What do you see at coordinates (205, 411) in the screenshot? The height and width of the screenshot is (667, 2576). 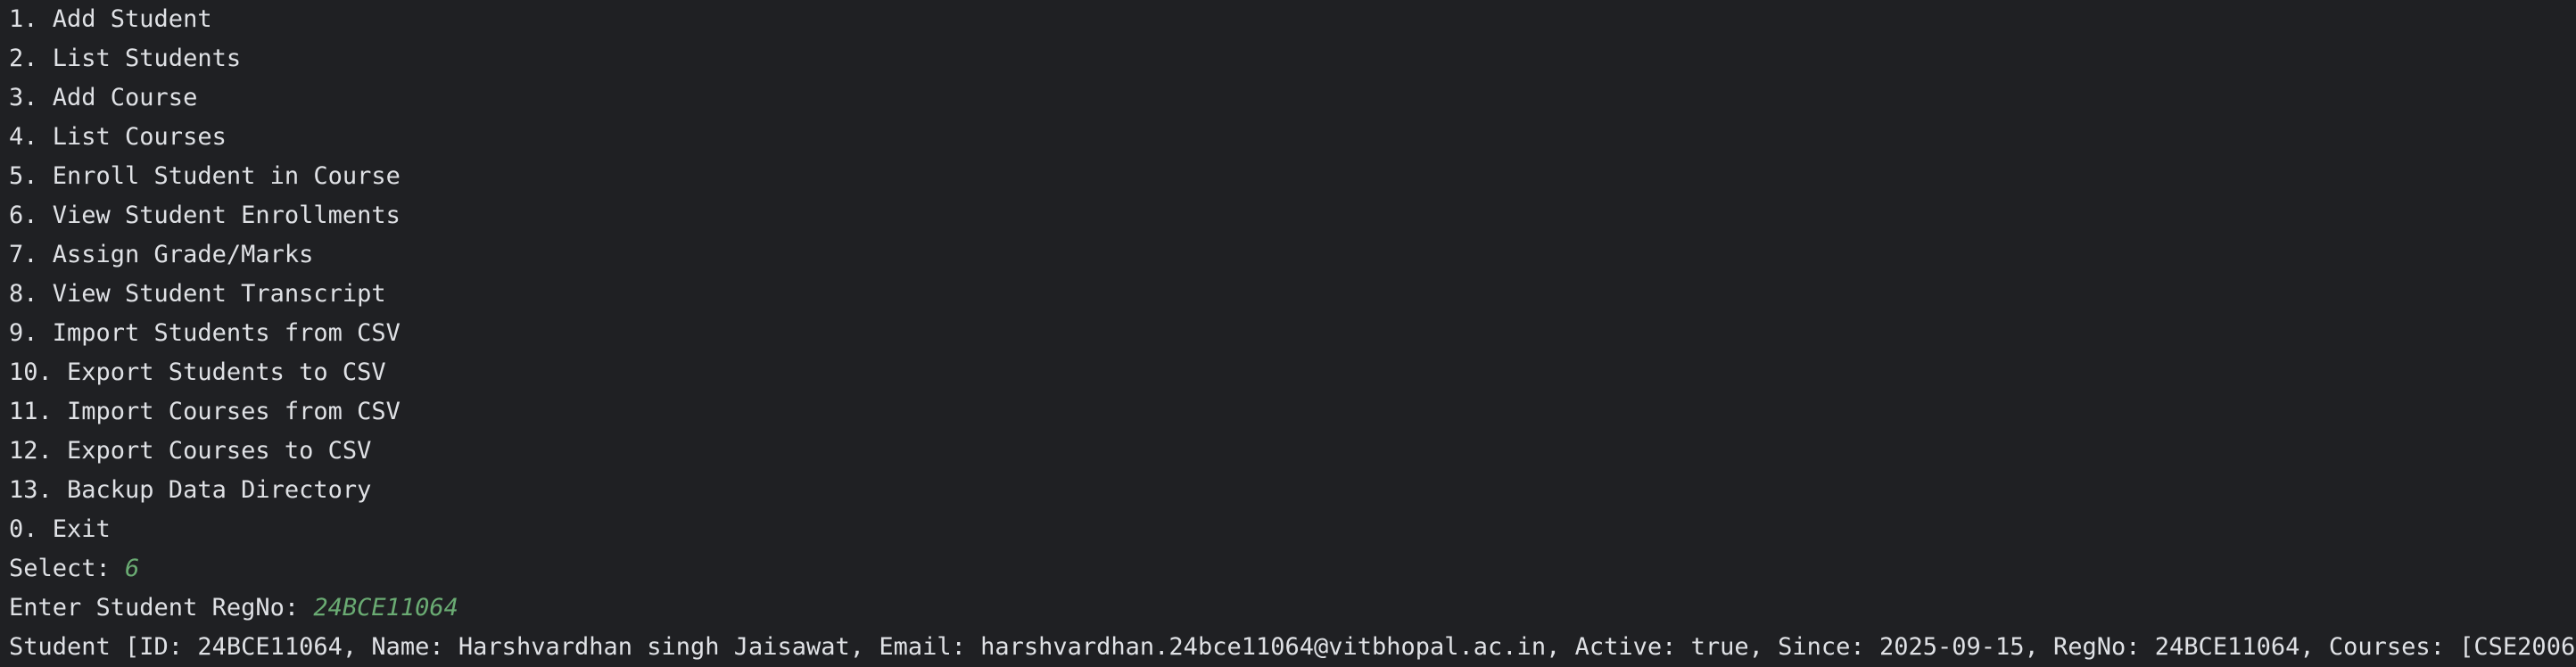 I see `menu-item-import-courses: 11. Import Courses from CSV` at bounding box center [205, 411].